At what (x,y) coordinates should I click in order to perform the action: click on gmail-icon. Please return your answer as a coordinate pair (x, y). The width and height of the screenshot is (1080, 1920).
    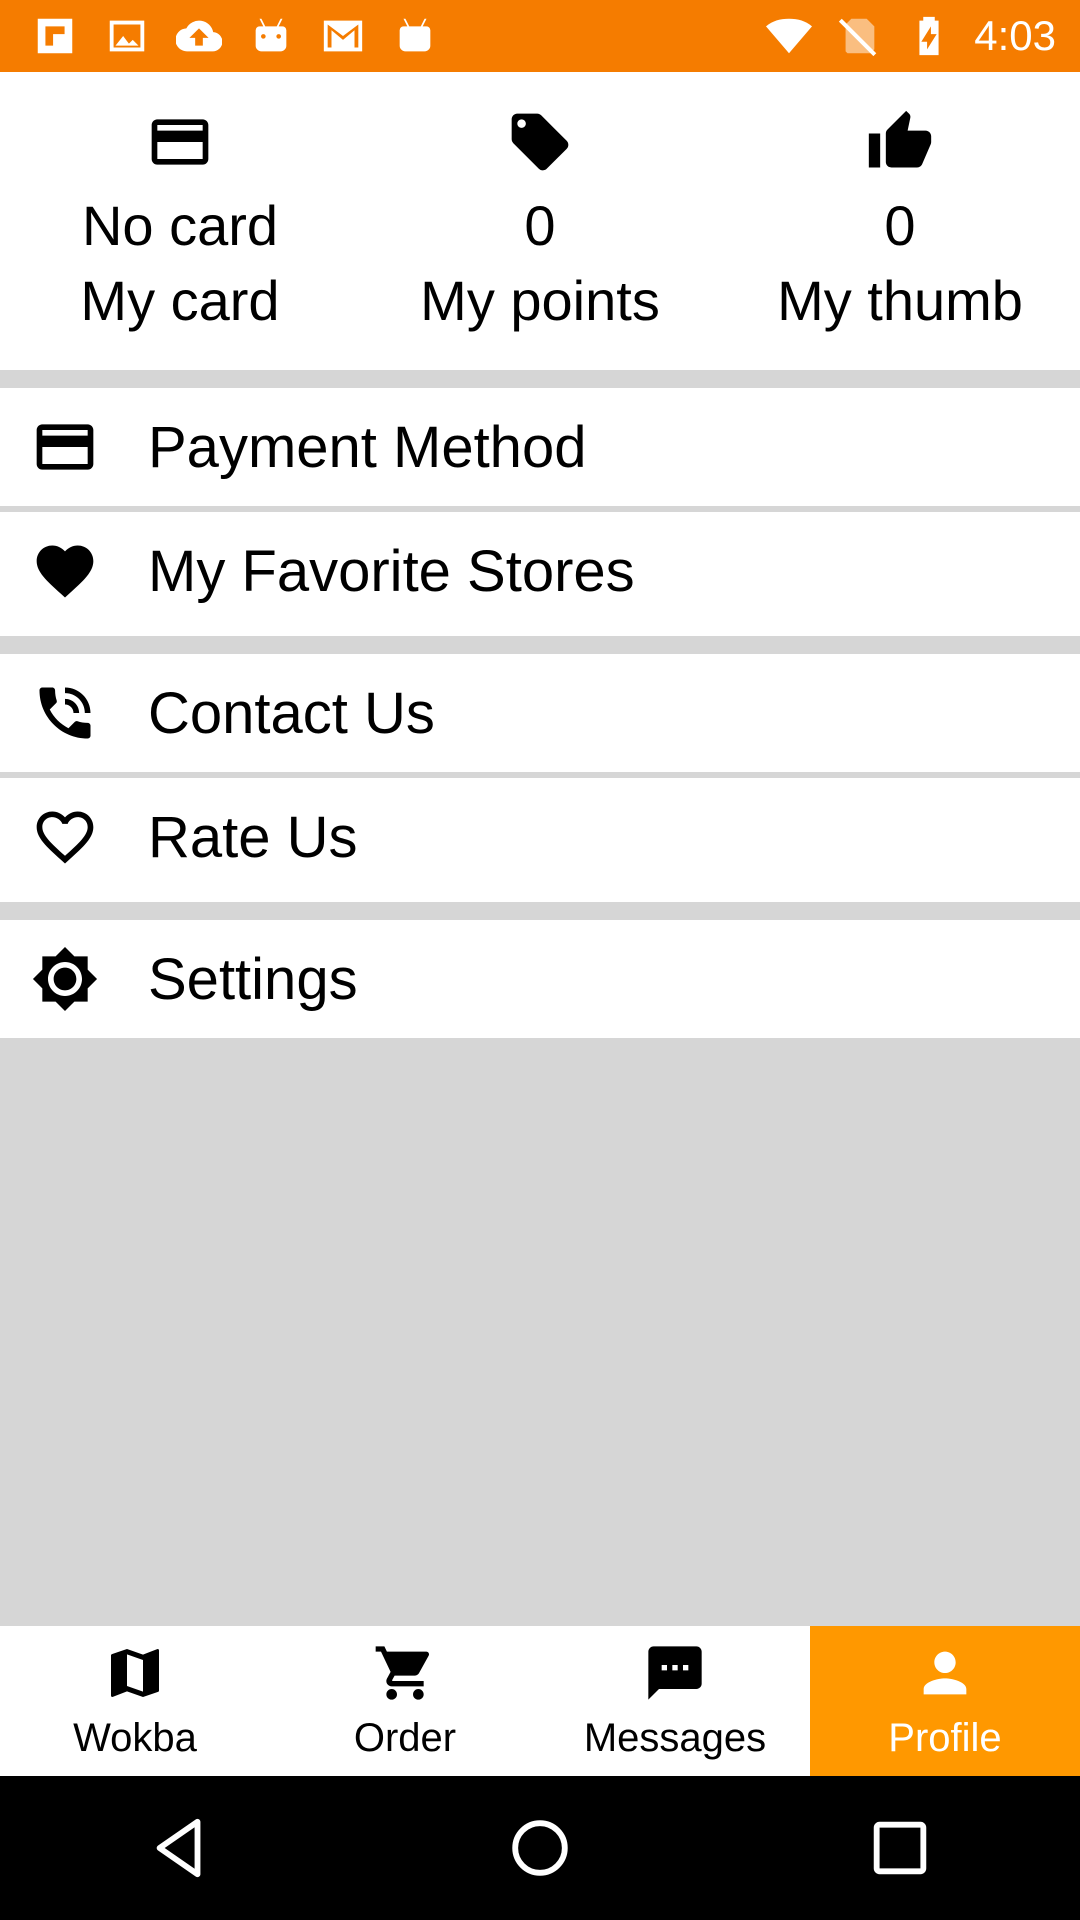
    Looking at the image, I should click on (343, 36).